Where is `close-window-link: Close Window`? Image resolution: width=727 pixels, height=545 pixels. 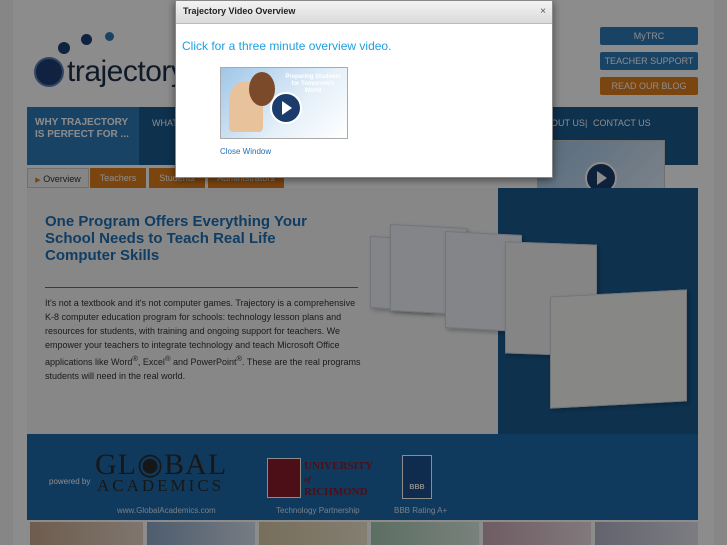
close-window-link: Close Window is located at coordinates (245, 151).